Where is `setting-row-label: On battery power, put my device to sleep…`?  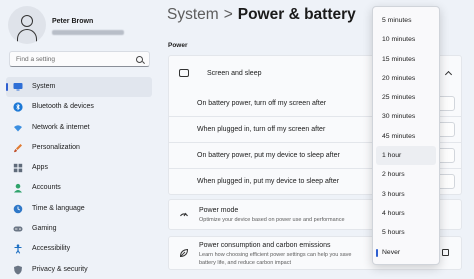 setting-row-label: On battery power, put my device to sleep… is located at coordinates (268, 155).